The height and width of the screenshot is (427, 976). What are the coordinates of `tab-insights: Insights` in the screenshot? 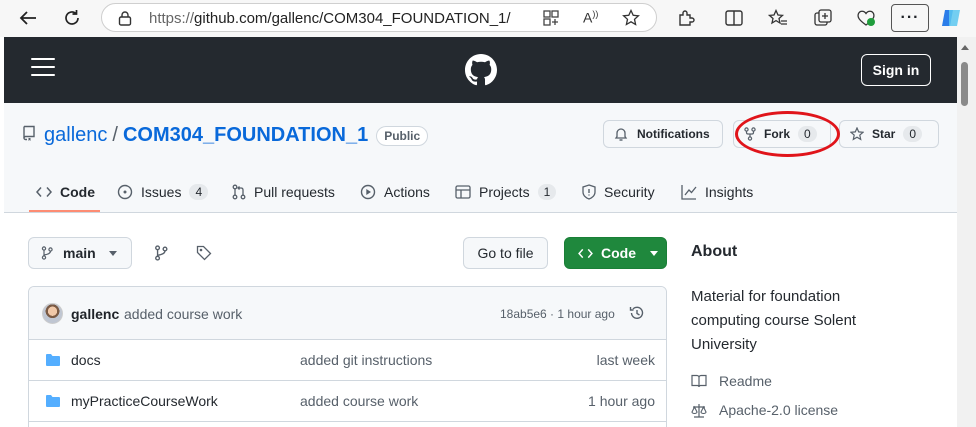 It's located at (717, 192).